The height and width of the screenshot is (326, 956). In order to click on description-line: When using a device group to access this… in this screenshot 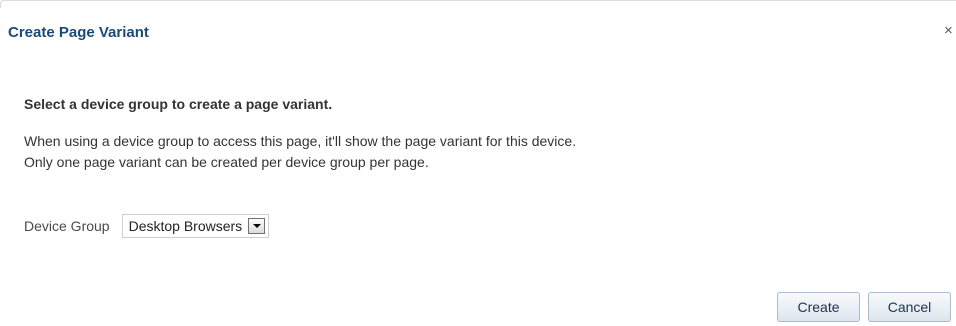, I will do `click(300, 141)`.